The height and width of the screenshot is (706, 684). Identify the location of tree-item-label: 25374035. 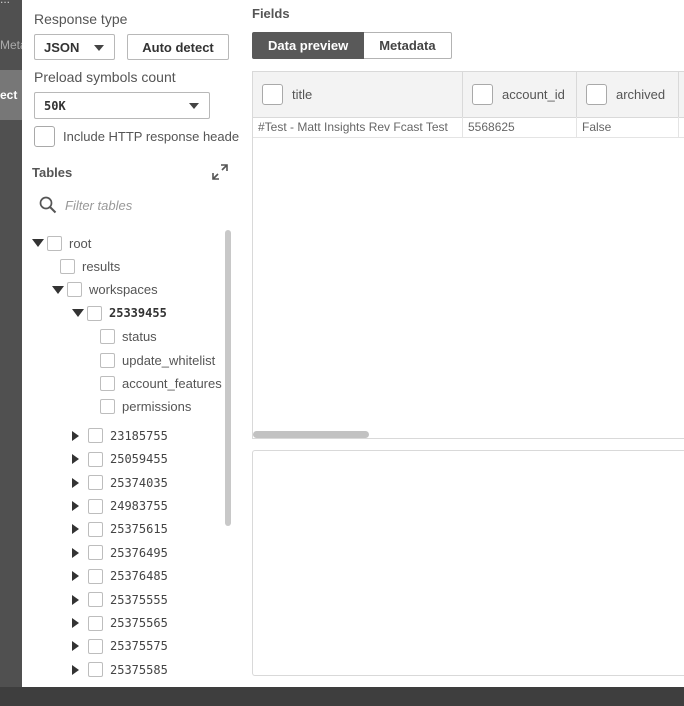
(139, 482).